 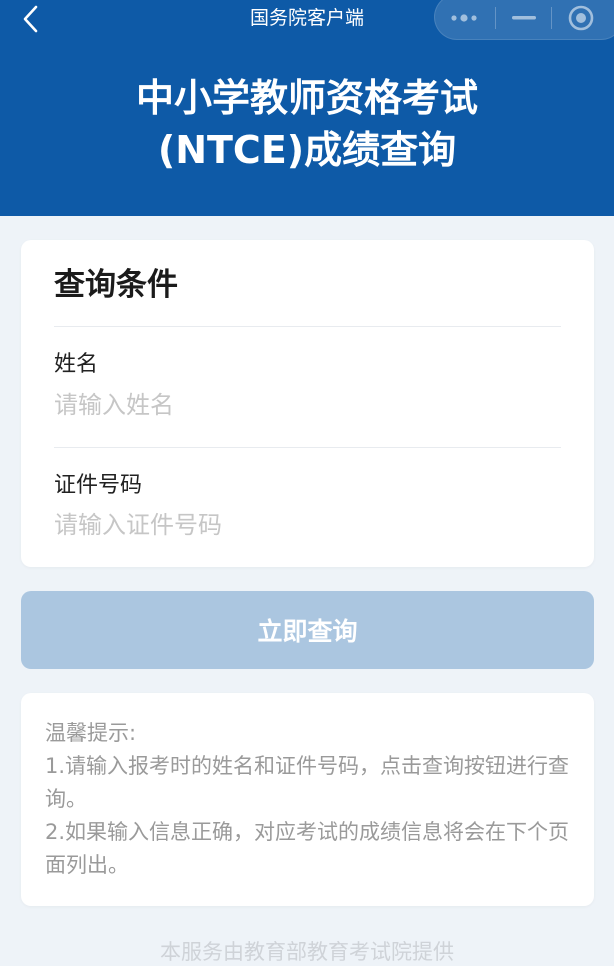 I want to click on minimize-button, so click(x=524, y=20).